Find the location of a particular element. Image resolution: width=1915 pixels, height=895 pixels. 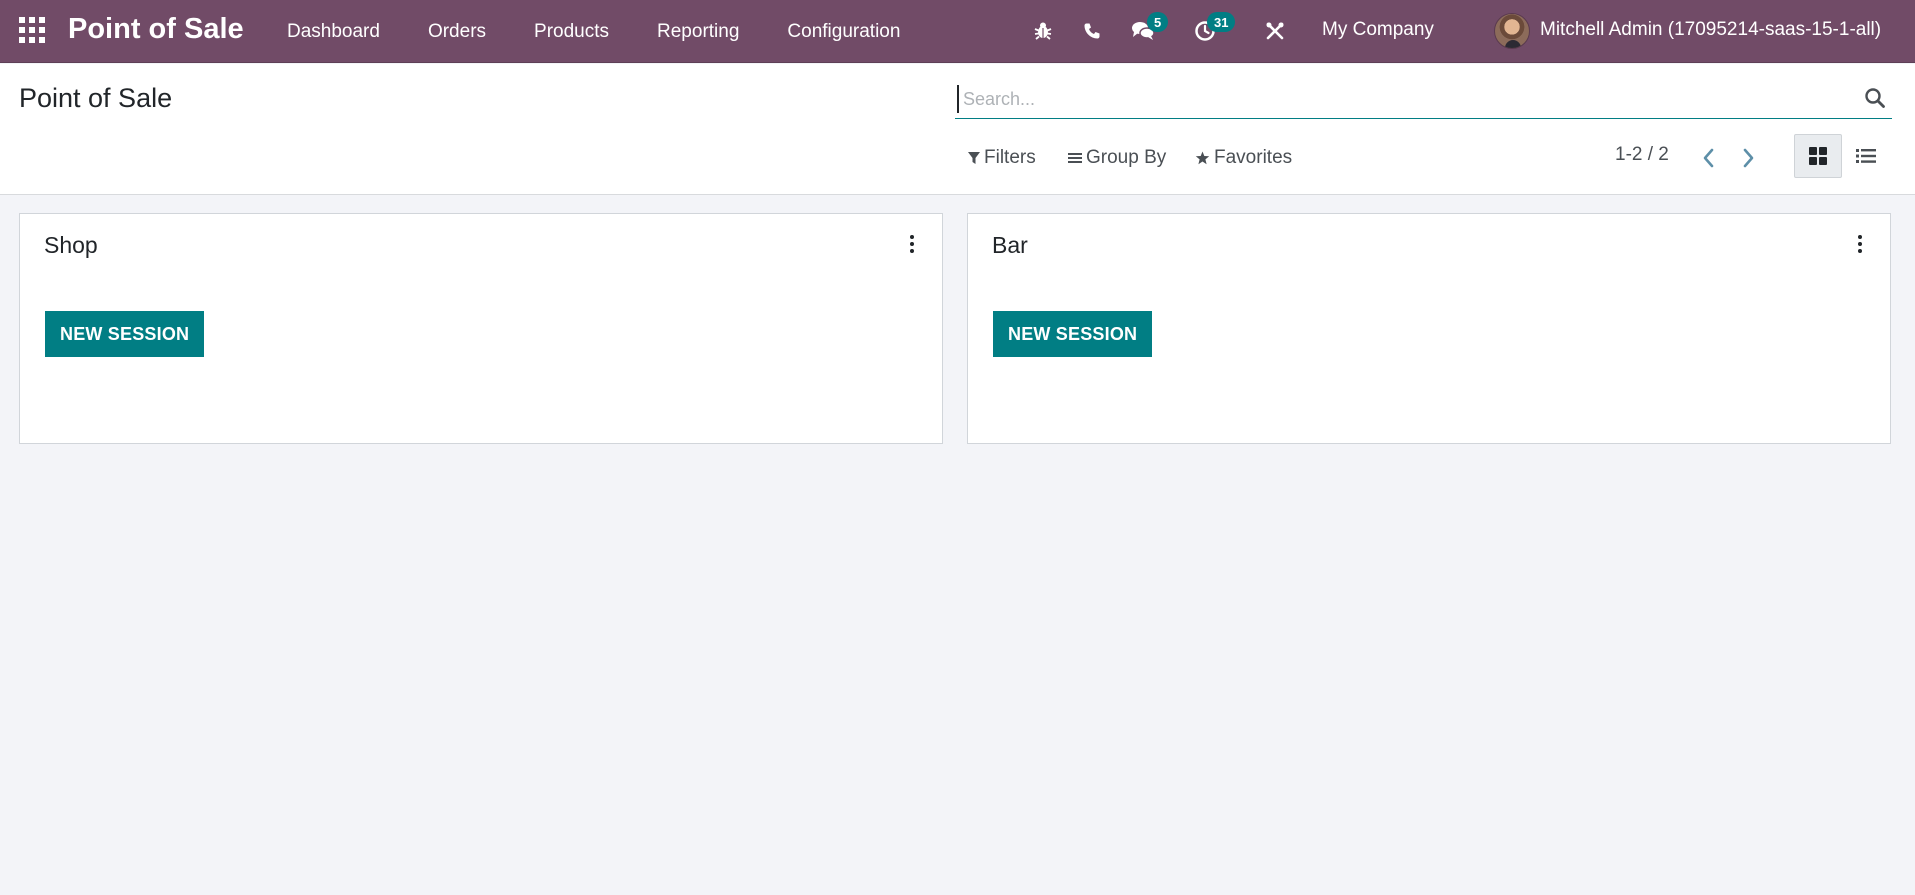

pos-card-shop: Shop NEW SESSION is located at coordinates (481, 328).